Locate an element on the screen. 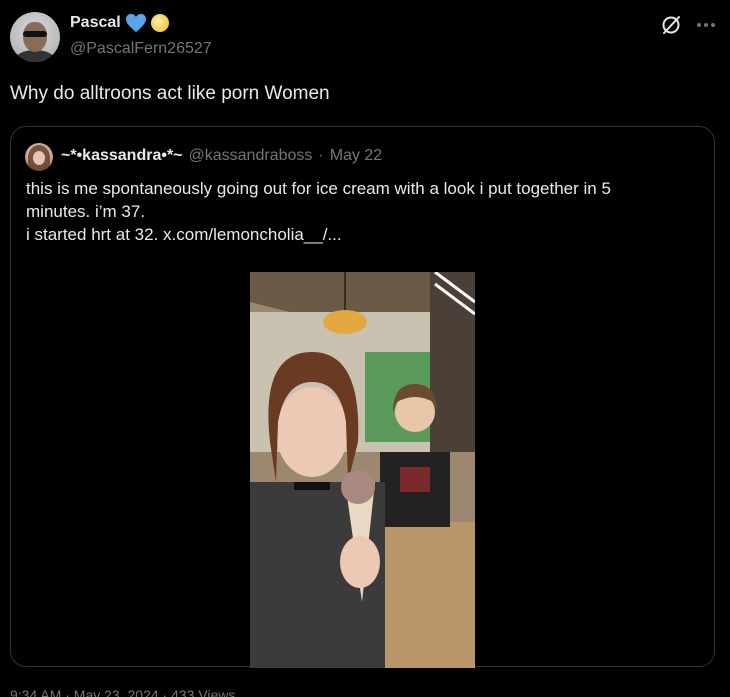 This screenshot has height=697, width=730. quoted-author-avatar is located at coordinates (39, 157).